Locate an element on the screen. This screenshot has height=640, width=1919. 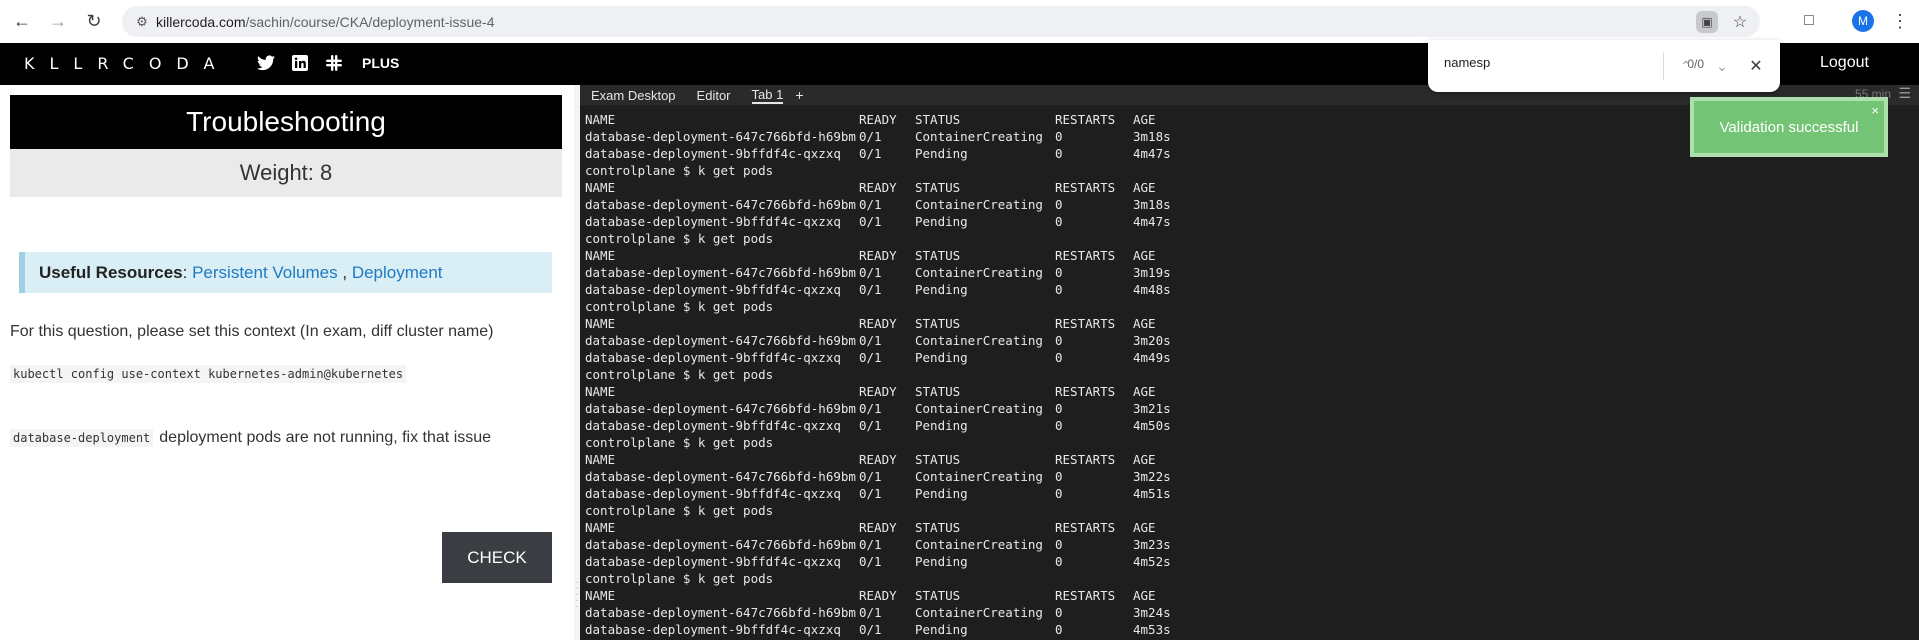
pod-age: 3m18s is located at coordinates (1152, 204).